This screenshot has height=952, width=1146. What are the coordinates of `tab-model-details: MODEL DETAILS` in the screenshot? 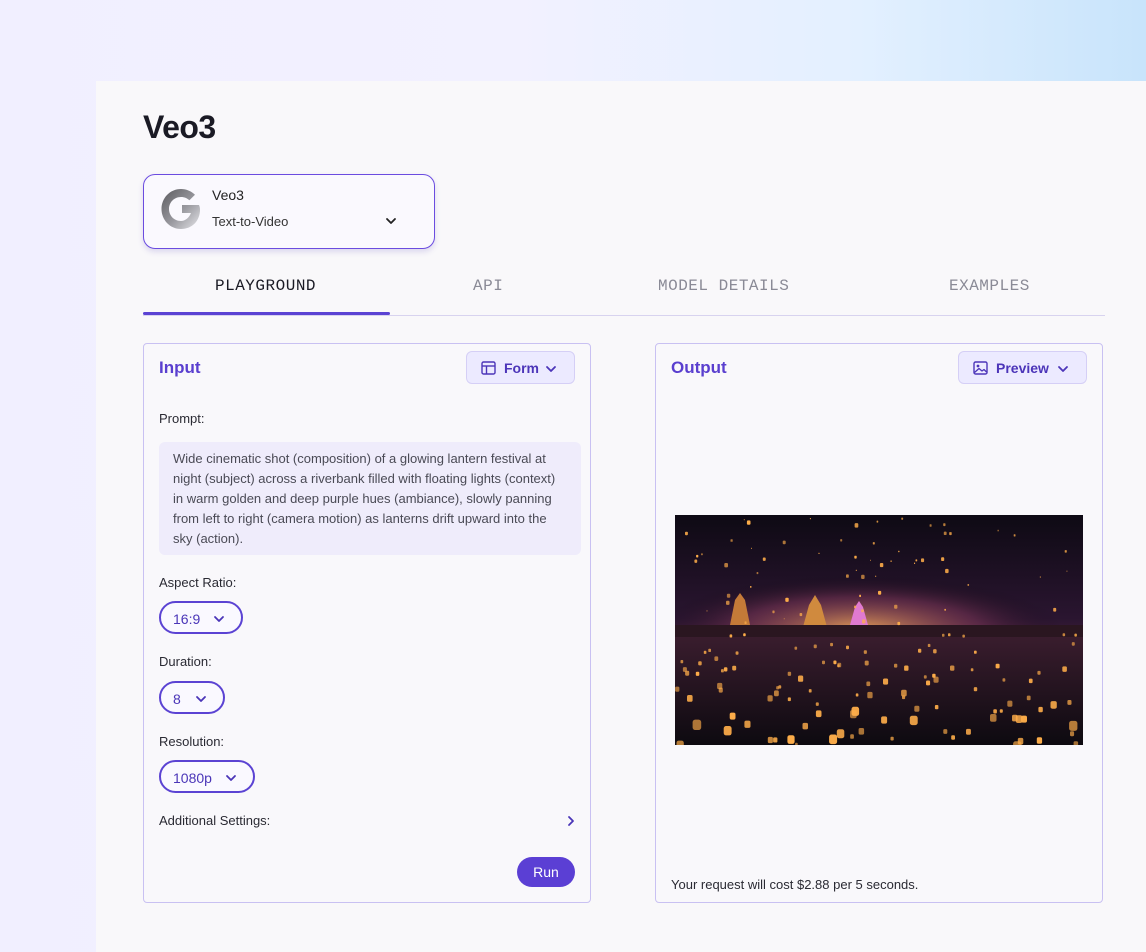 It's located at (723, 286).